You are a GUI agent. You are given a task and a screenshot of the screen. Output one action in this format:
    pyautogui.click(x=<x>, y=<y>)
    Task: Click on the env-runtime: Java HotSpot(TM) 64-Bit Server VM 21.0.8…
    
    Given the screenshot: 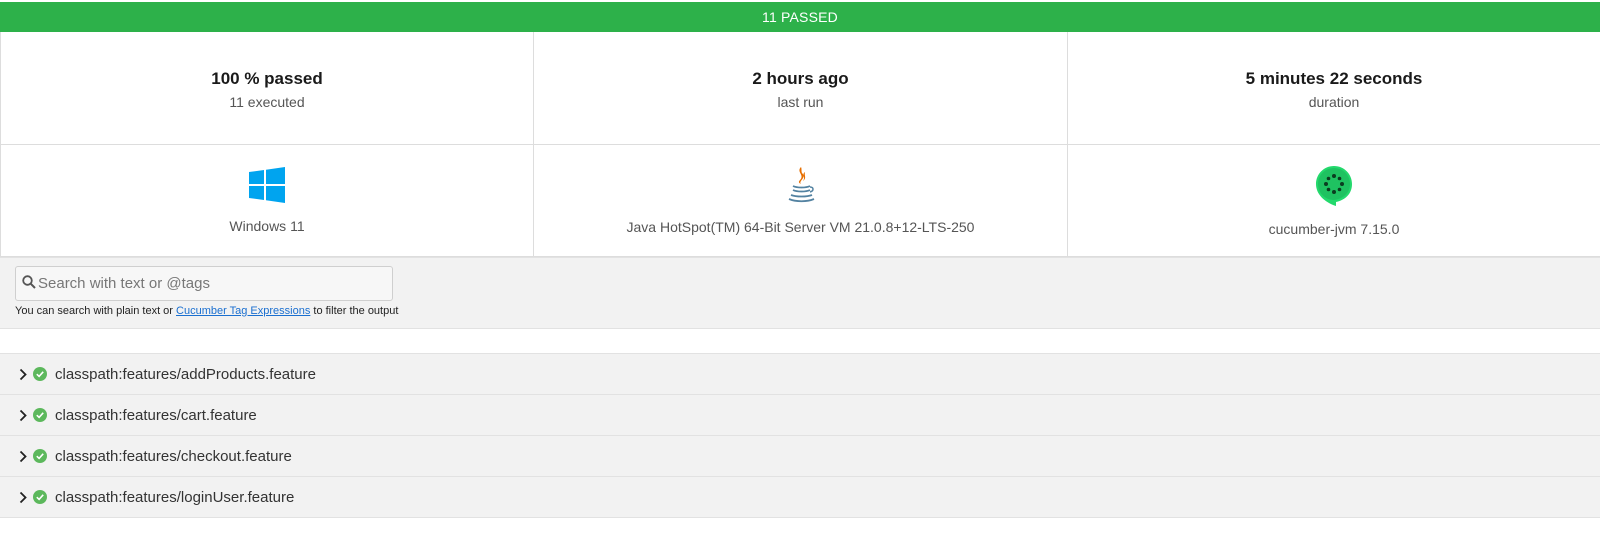 What is the action you would take?
    pyautogui.click(x=800, y=200)
    